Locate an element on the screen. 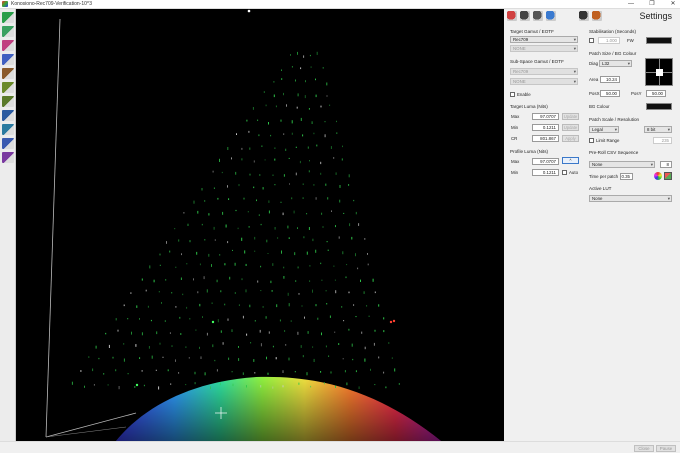  fw-label: FW is located at coordinates (630, 40).